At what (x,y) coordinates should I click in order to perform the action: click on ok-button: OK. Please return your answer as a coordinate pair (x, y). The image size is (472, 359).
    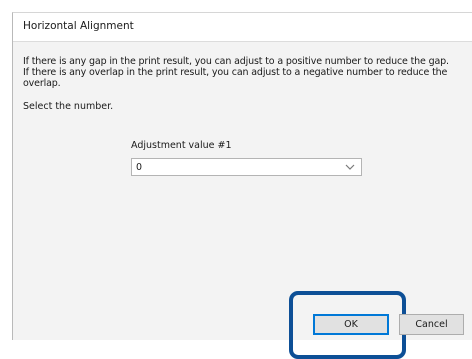
    Looking at the image, I should click on (351, 324).